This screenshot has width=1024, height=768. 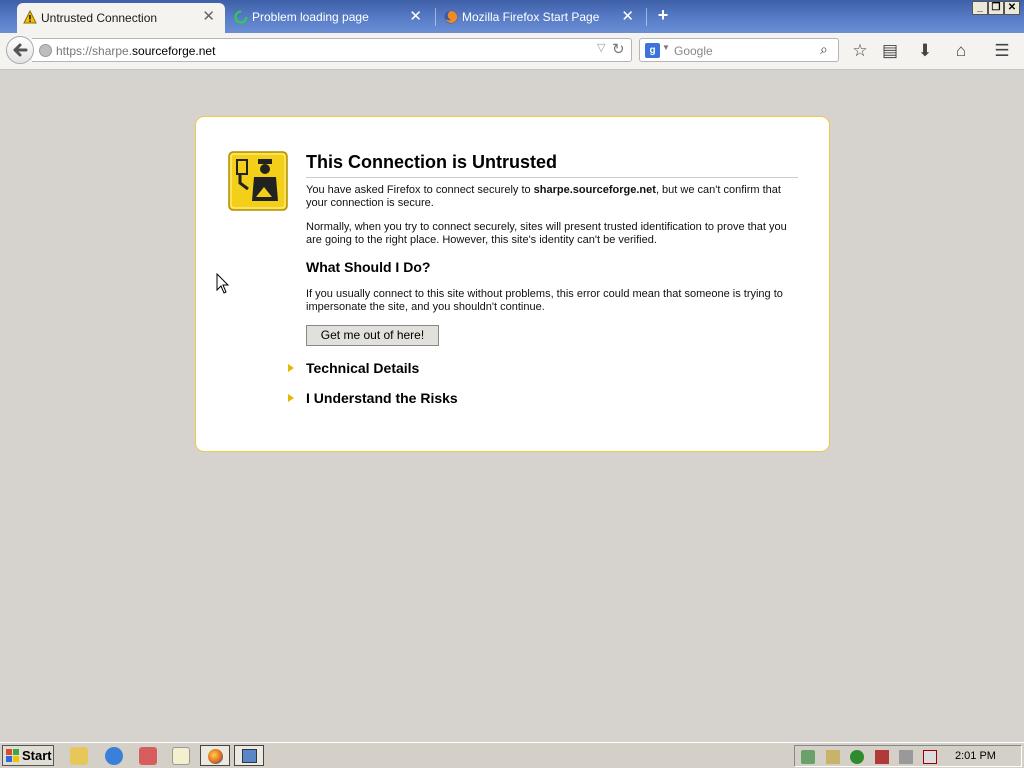 What do you see at coordinates (996, 8) in the screenshot?
I see `restore-window-button: ❐` at bounding box center [996, 8].